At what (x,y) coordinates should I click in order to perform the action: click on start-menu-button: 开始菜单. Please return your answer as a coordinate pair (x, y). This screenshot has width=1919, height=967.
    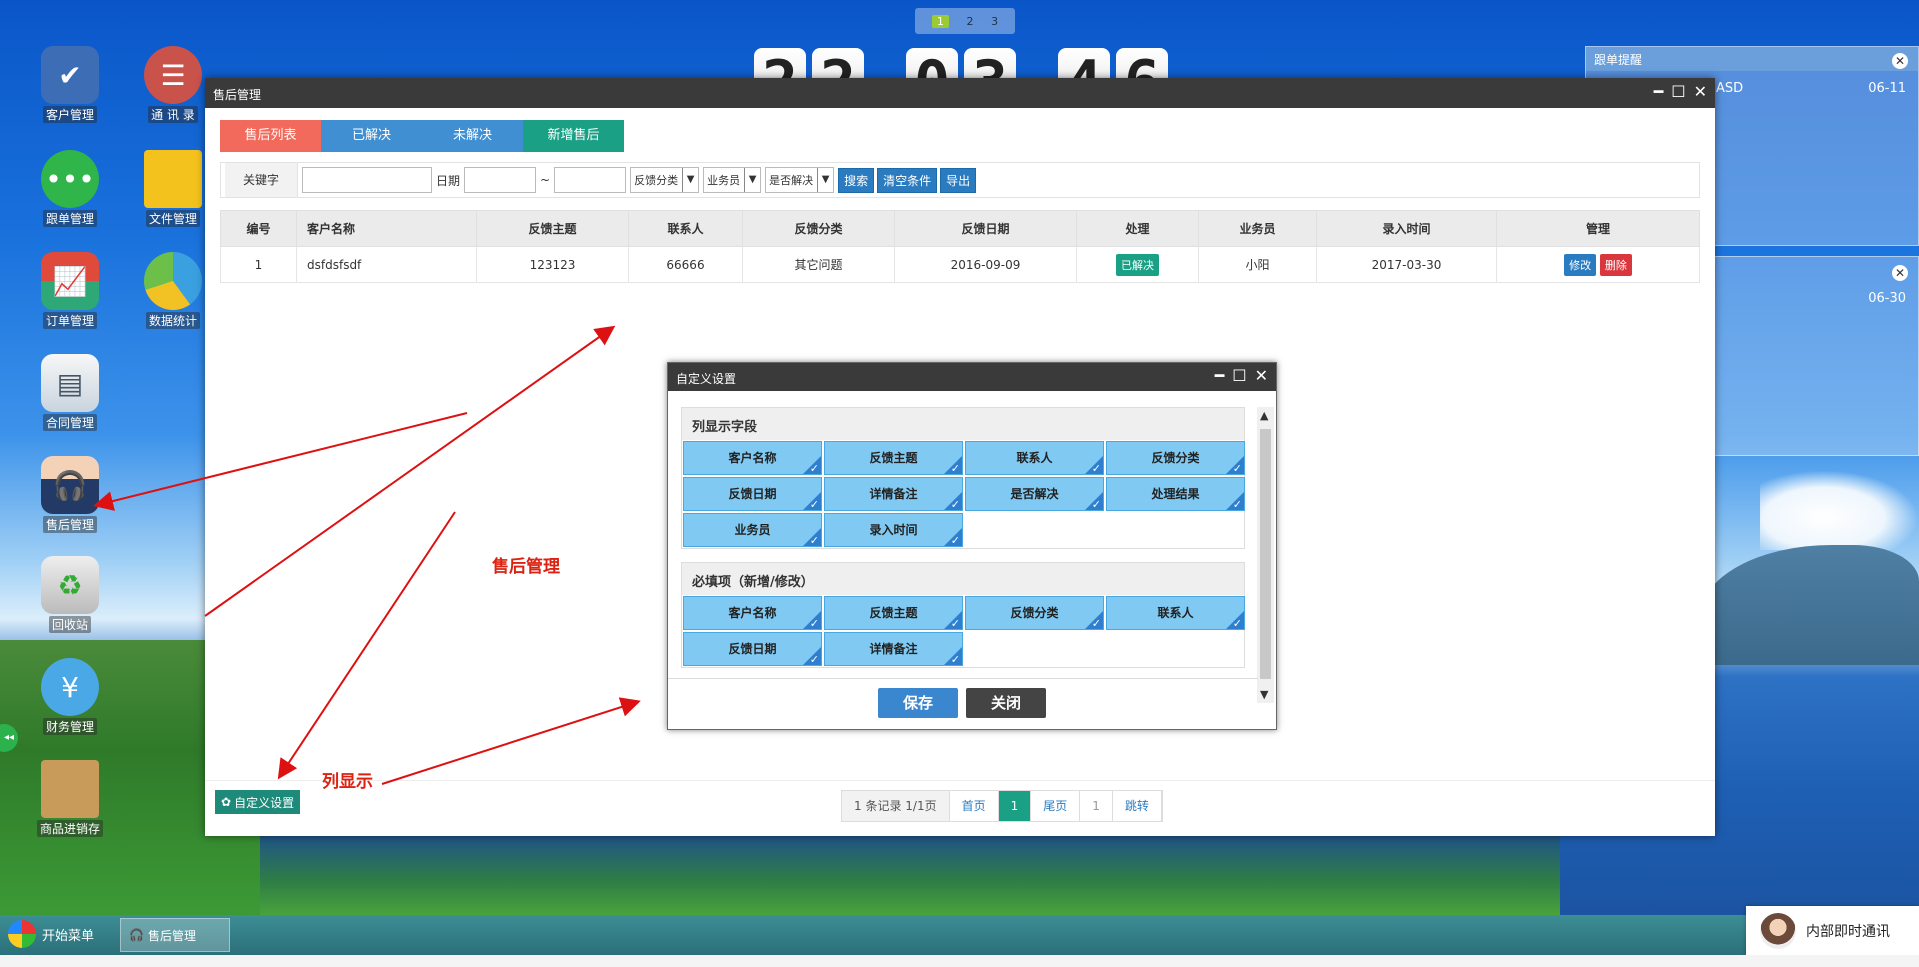
    Looking at the image, I should click on (51, 934).